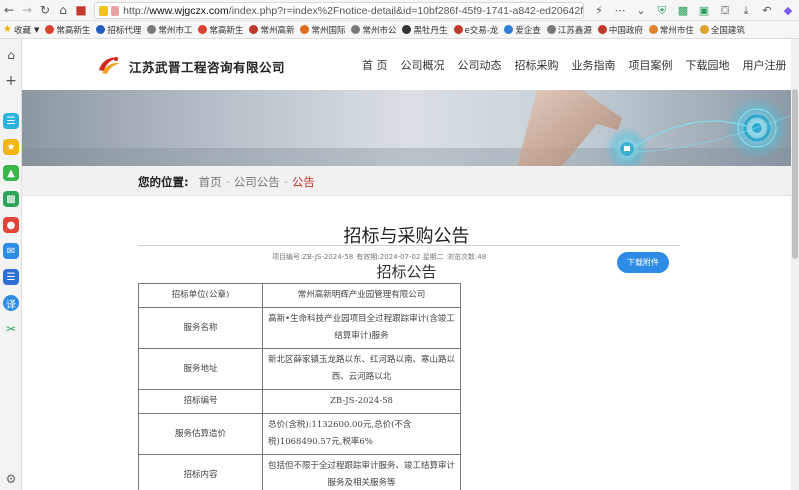 The height and width of the screenshot is (490, 799). What do you see at coordinates (683, 11) in the screenshot?
I see `chat-icon: ▩` at bounding box center [683, 11].